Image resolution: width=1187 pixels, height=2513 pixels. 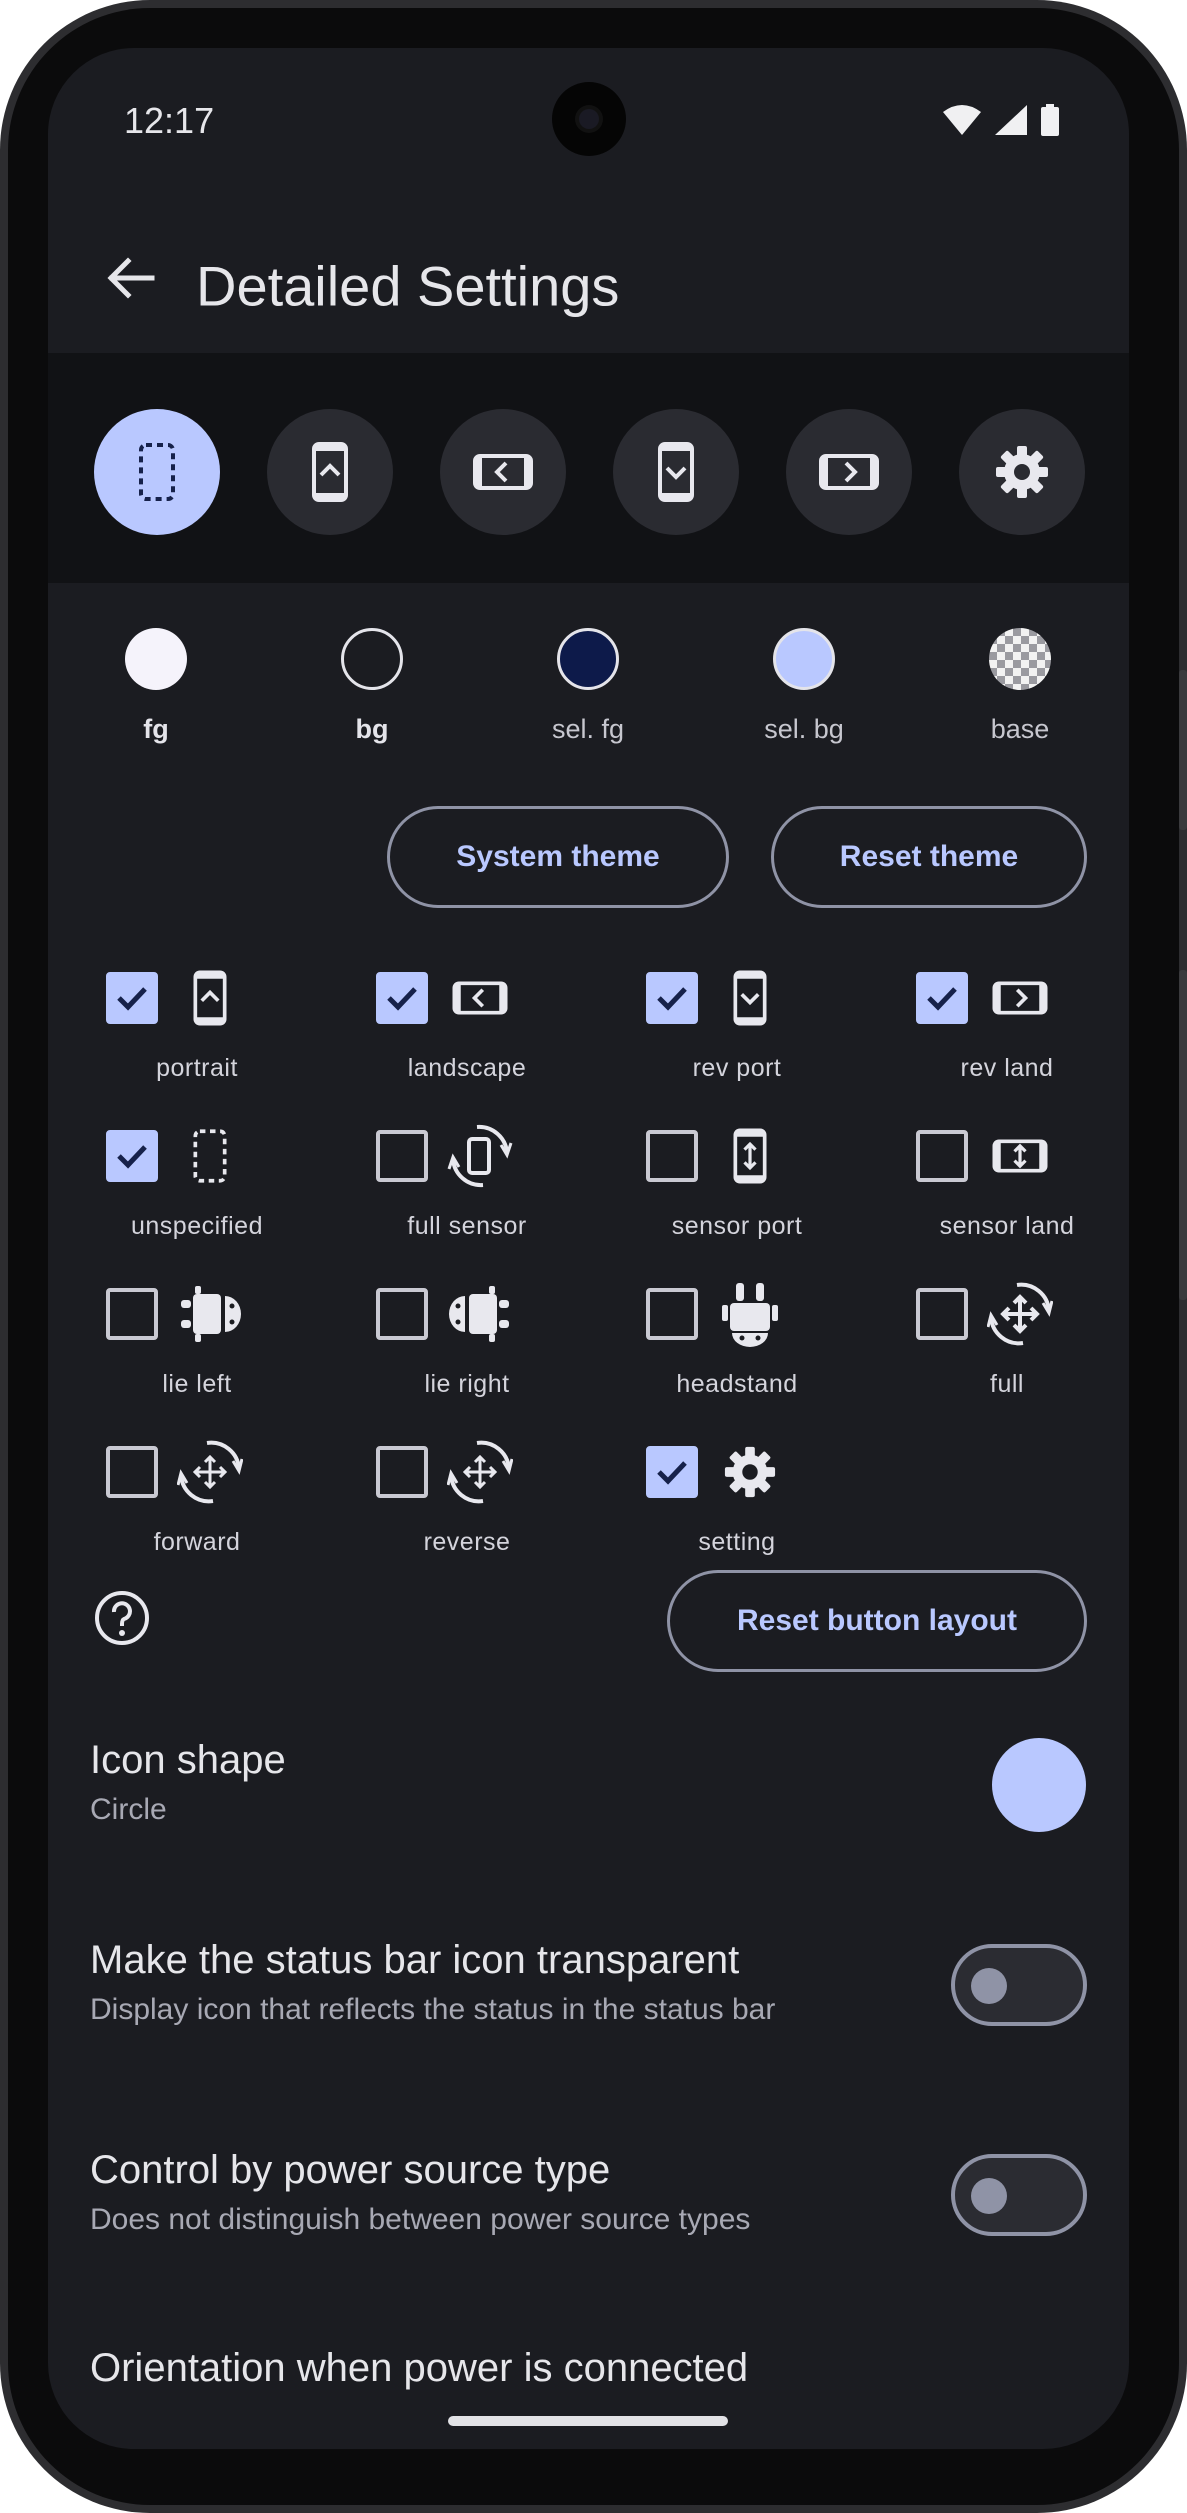 I want to click on orientation-lie-right: lie right, so click(x=467, y=1344).